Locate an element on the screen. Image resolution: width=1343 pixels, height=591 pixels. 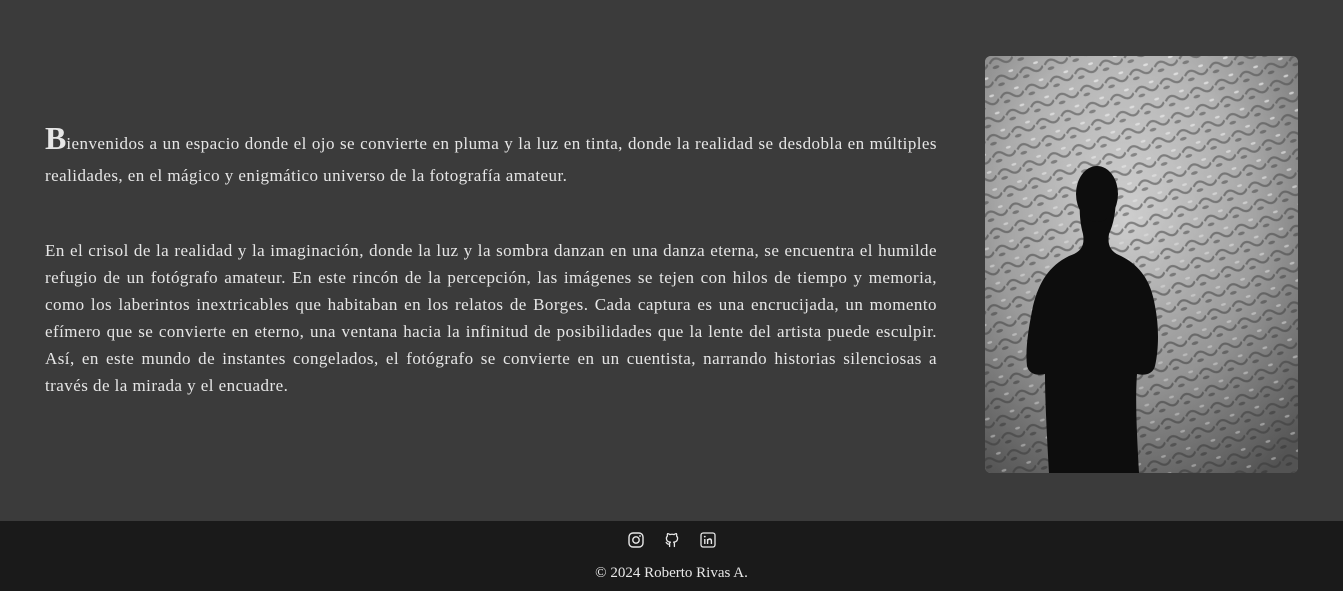
linkedin-link is located at coordinates (708, 540).